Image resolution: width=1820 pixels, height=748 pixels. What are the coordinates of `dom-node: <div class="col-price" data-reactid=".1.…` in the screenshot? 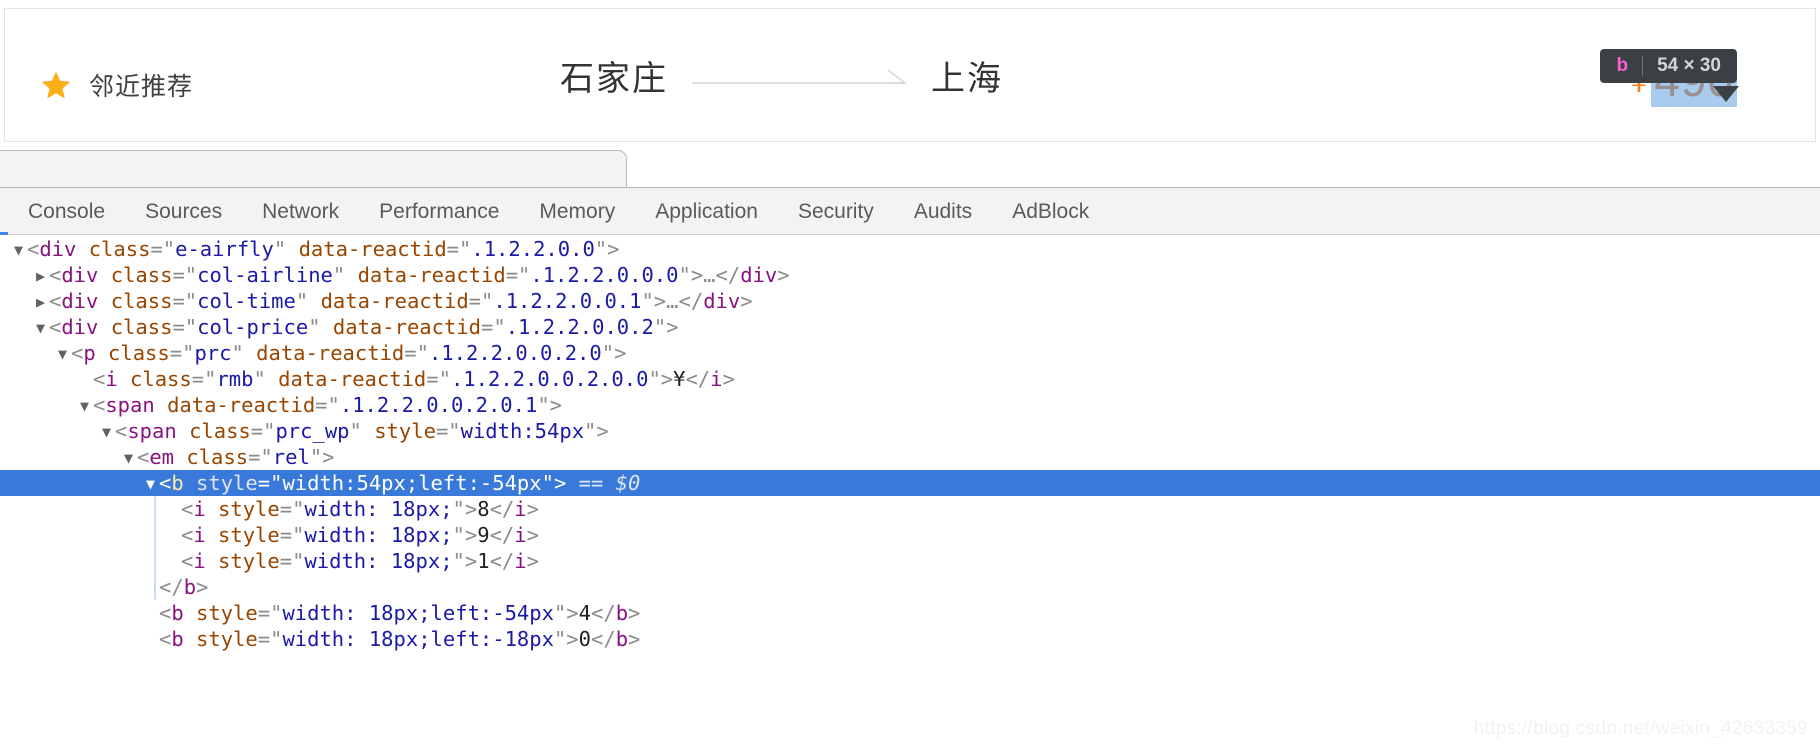 It's located at (910, 327).